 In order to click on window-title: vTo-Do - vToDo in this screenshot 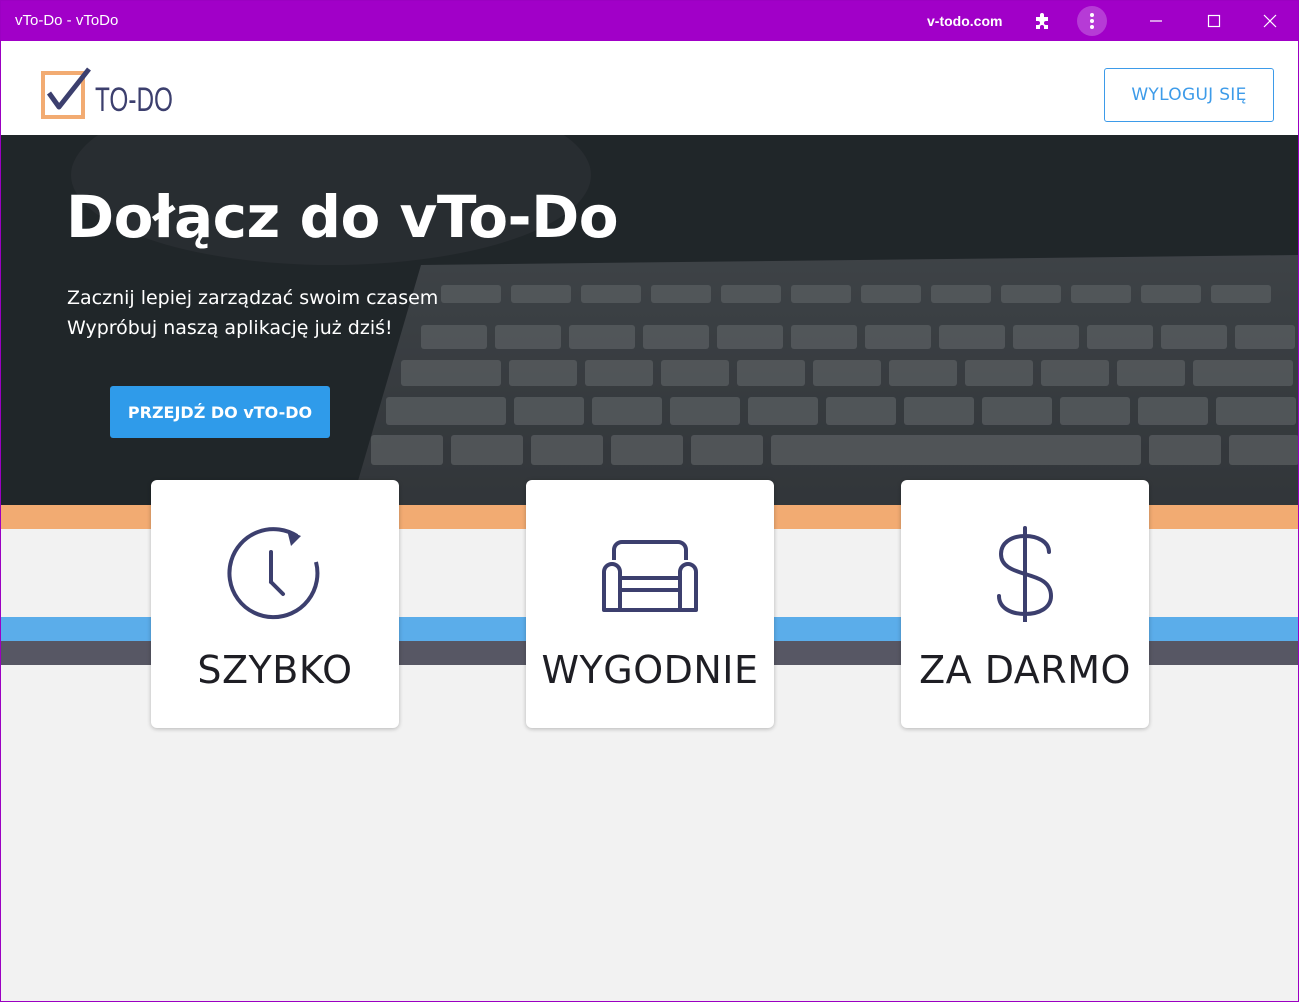, I will do `click(67, 20)`.